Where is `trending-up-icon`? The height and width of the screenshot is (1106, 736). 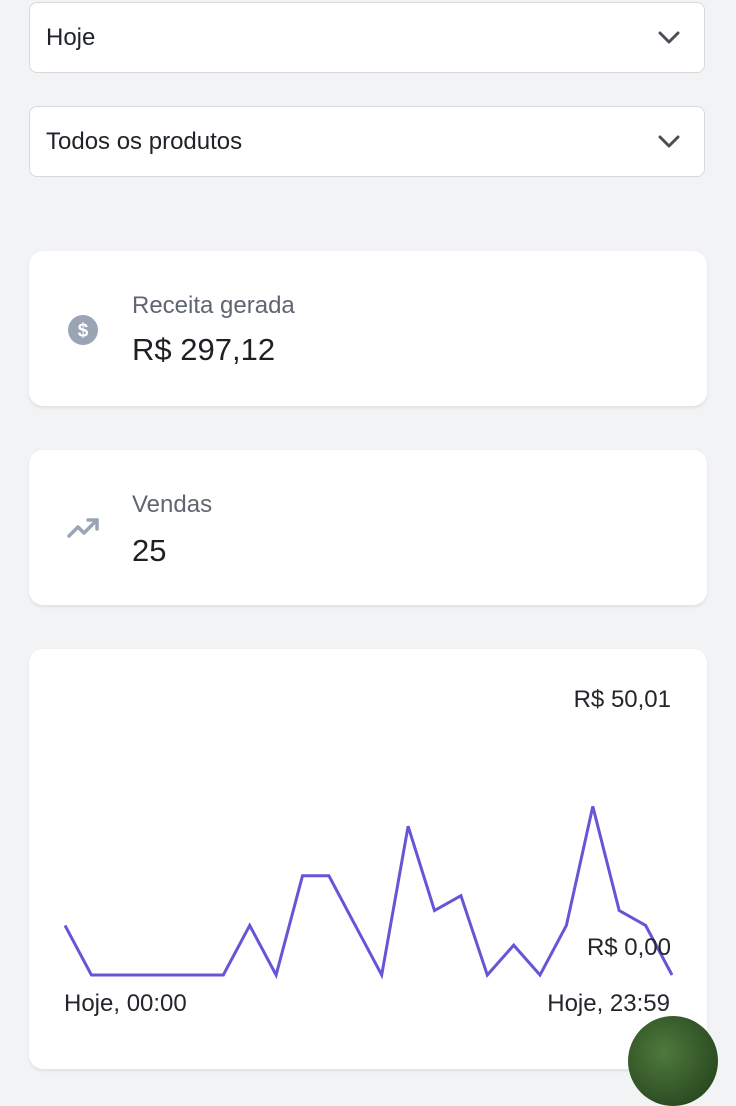 trending-up-icon is located at coordinates (83, 528).